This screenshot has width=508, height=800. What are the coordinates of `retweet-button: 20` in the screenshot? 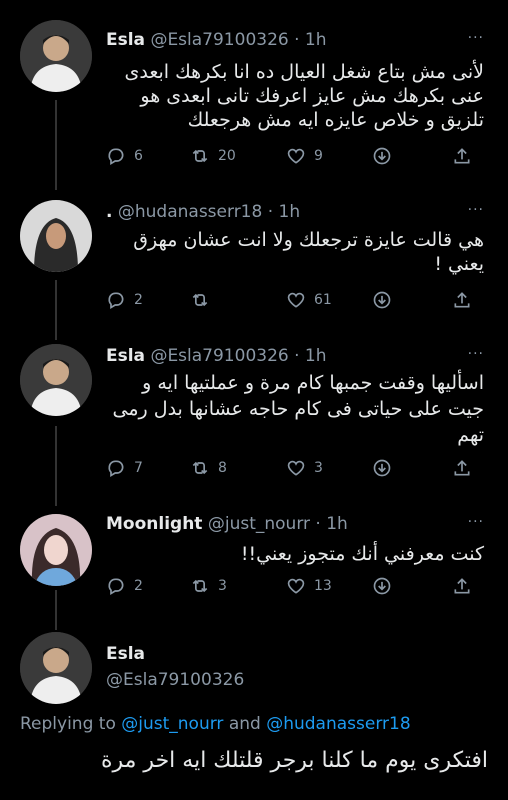 It's located at (213, 156).